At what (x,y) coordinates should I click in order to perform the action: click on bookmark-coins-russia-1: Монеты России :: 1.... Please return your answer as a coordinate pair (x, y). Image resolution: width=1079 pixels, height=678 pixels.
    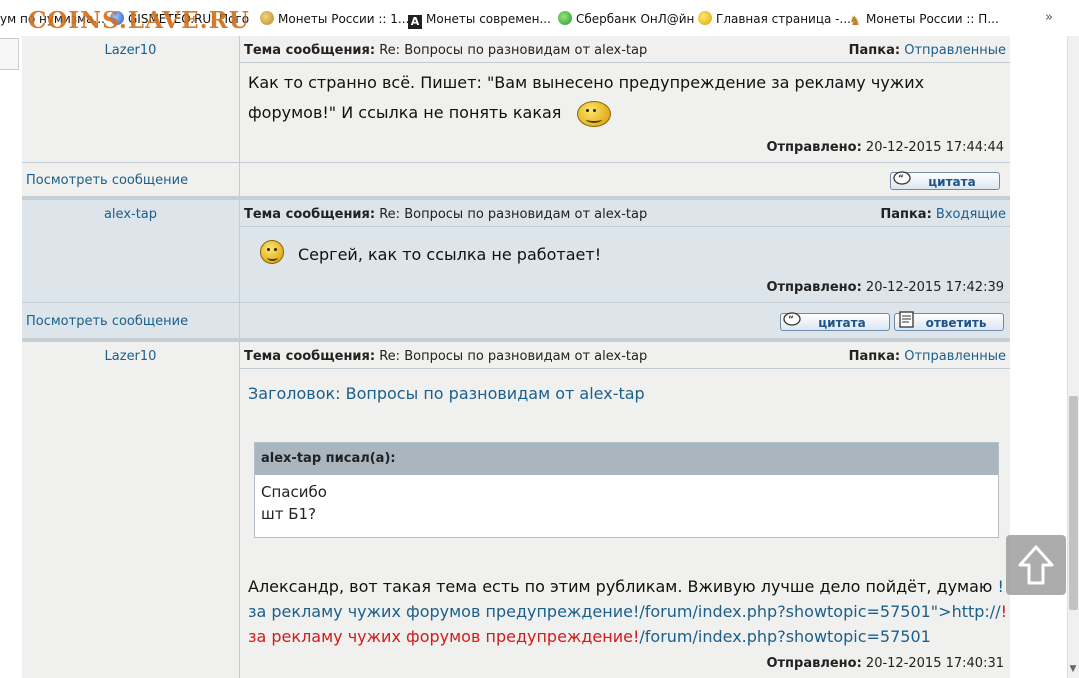
    Looking at the image, I should click on (334, 19).